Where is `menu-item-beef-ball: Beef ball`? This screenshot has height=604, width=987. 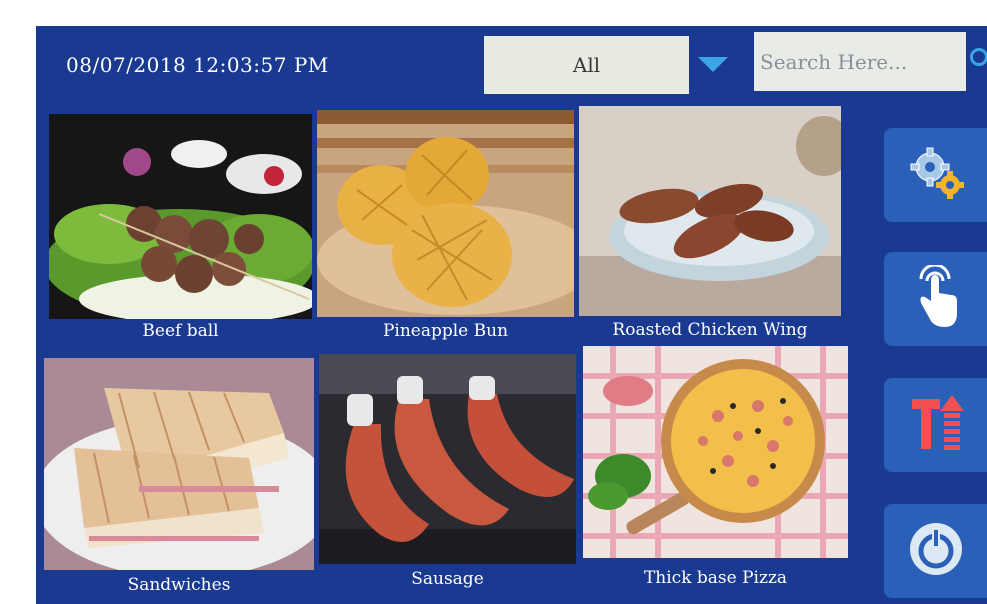
menu-item-beef-ball: Beef ball is located at coordinates (180, 230).